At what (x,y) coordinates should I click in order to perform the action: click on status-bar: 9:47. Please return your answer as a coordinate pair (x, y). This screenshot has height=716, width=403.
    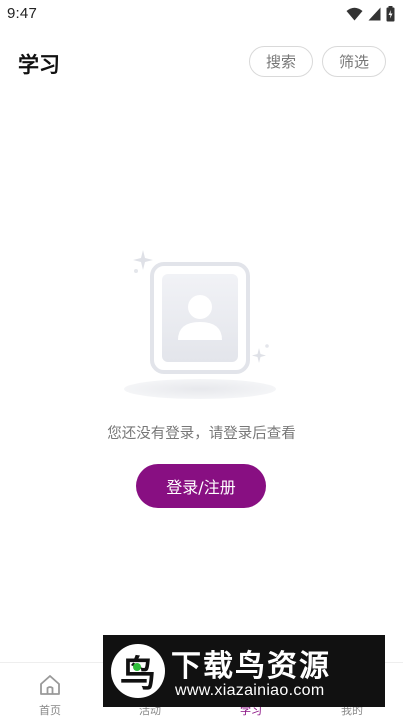
    Looking at the image, I should click on (201, 14).